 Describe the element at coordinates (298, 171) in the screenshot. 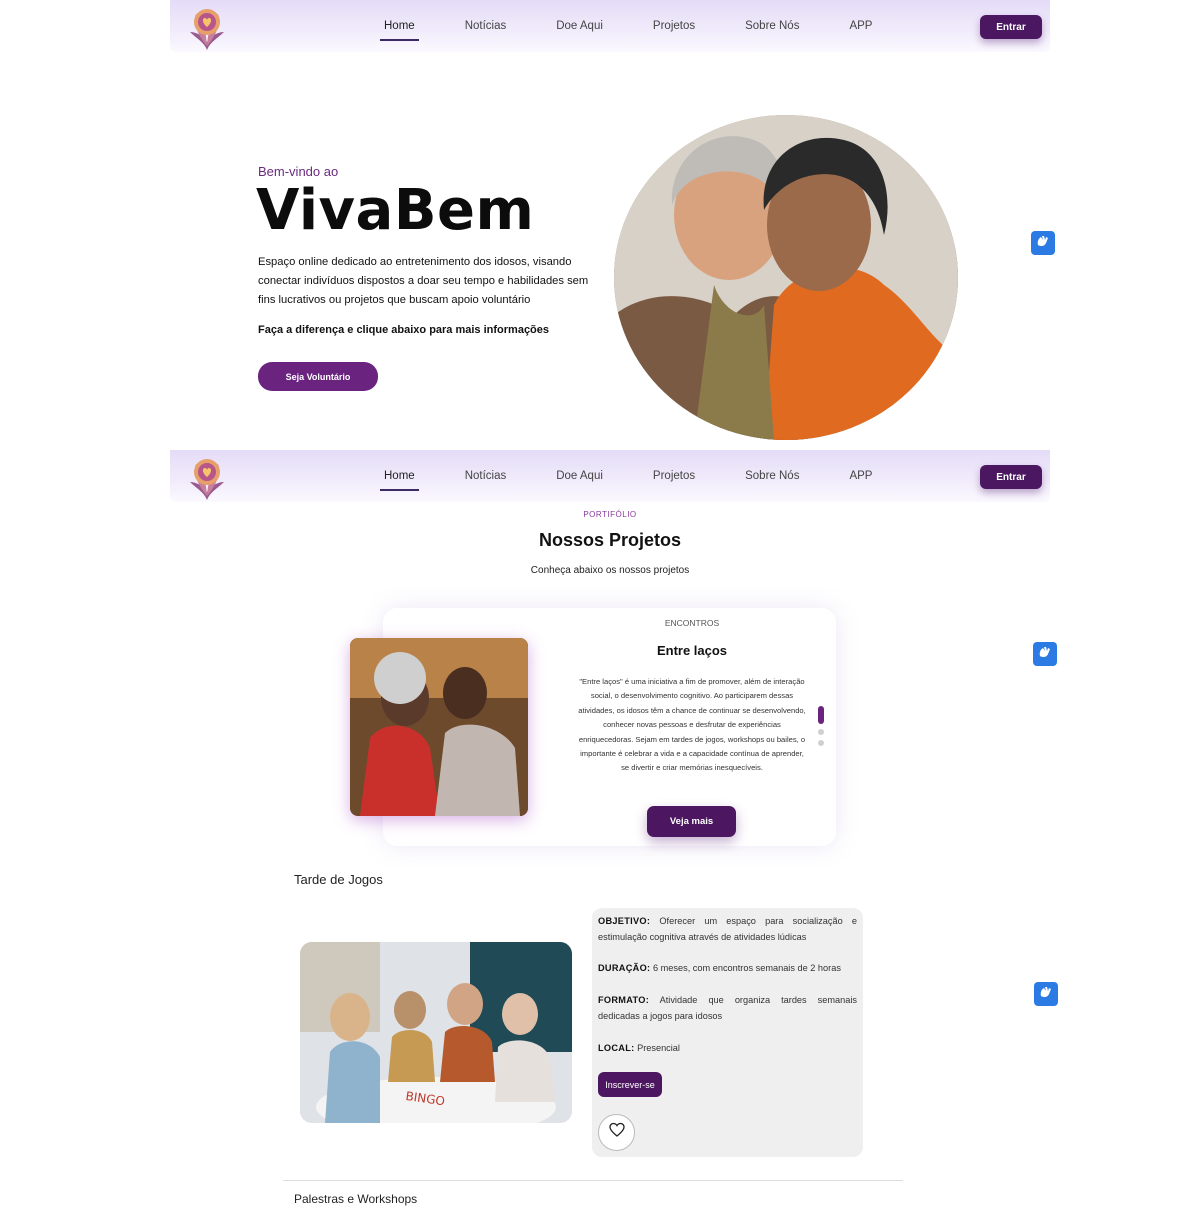

I see `hero-welcome: Bem-vindo ao` at that location.